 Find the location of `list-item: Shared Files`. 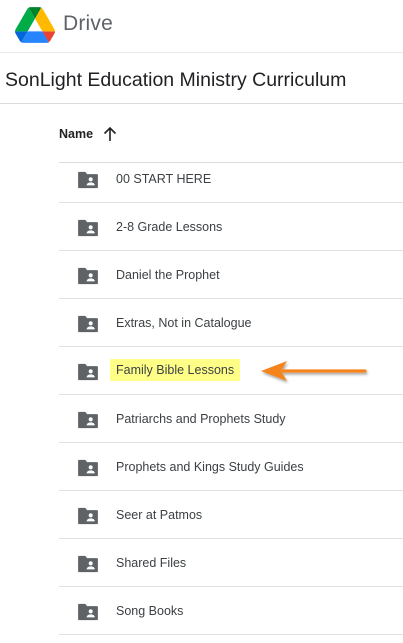

list-item: Shared Files is located at coordinates (231, 563).